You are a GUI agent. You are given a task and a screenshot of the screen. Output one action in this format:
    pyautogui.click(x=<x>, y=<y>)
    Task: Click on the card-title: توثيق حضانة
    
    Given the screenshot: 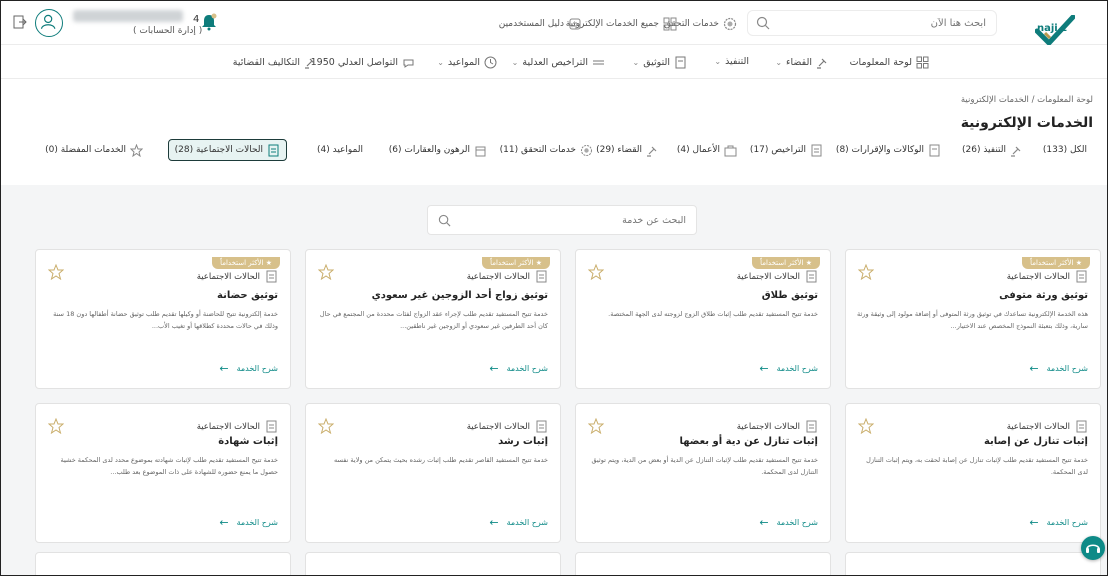 What is the action you would take?
    pyautogui.click(x=247, y=295)
    